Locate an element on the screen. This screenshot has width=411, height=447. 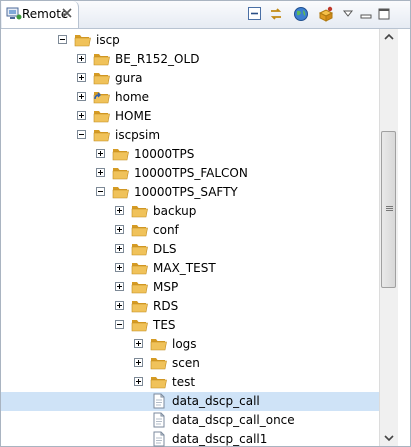
tree-folder-row: 10000TPS_SAFTY is located at coordinates (190, 192).